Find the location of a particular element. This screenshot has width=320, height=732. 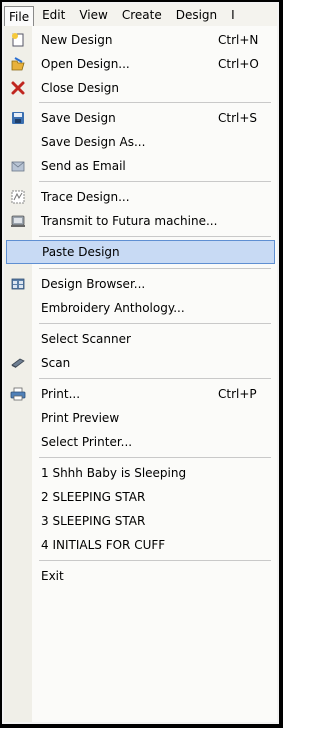

menu-item-print-preview: Print Preview is located at coordinates (140, 418).